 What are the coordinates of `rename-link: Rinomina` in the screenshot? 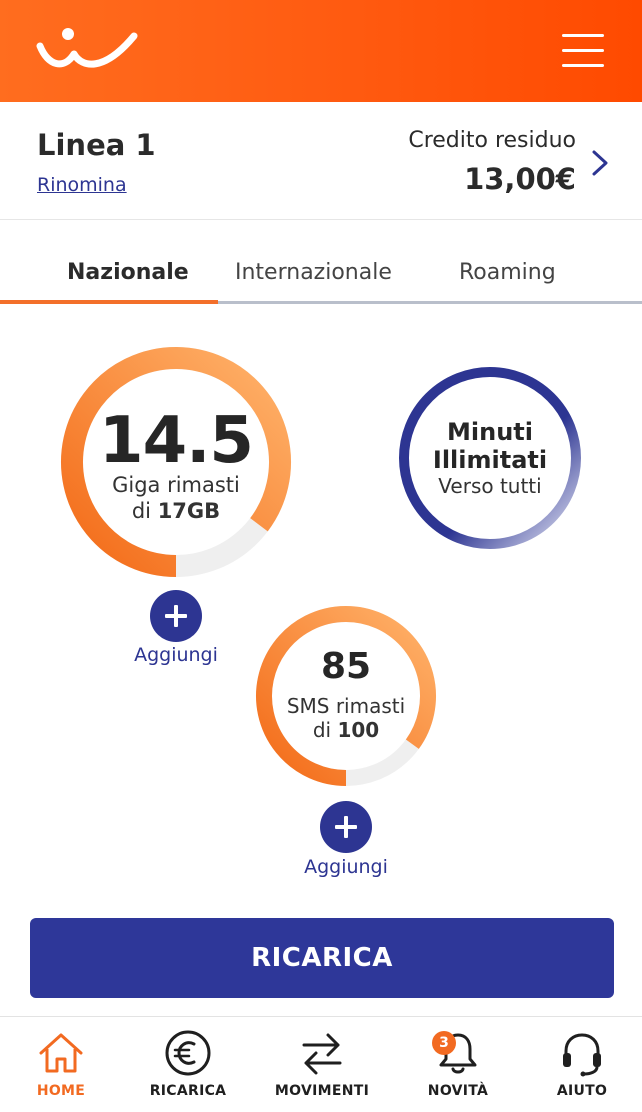 It's located at (82, 185).